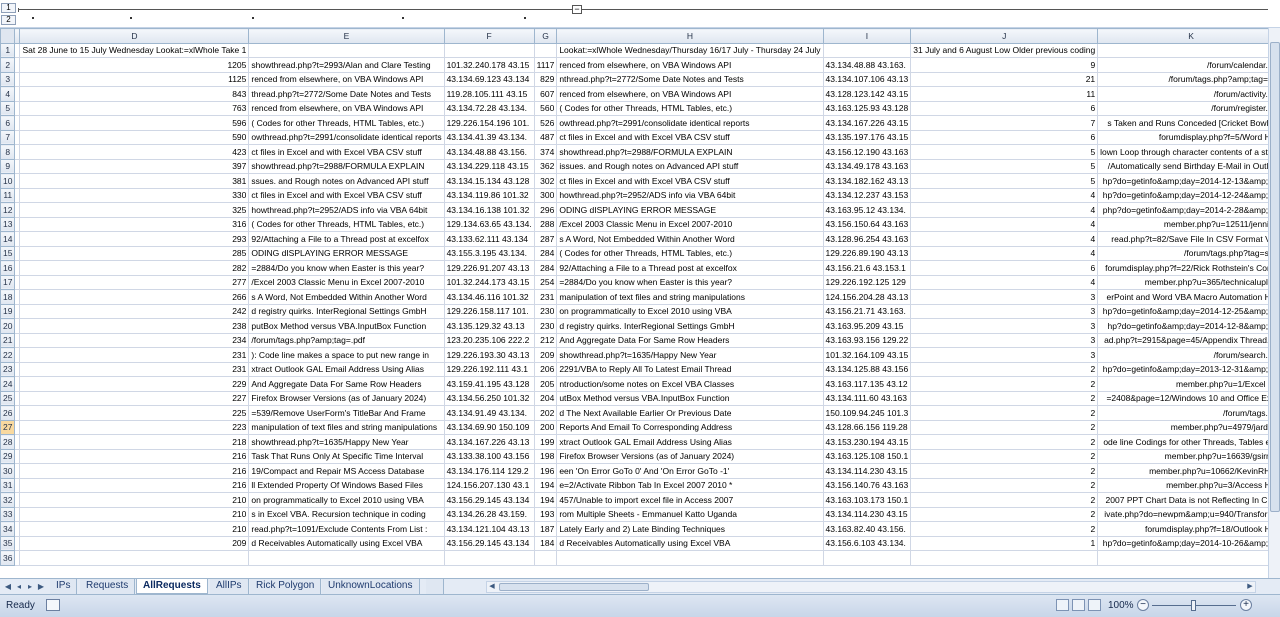 The height and width of the screenshot is (617, 1280). What do you see at coordinates (346, 340) in the screenshot?
I see `cell: /forum/tags.php?amp;tag=.pdf` at bounding box center [346, 340].